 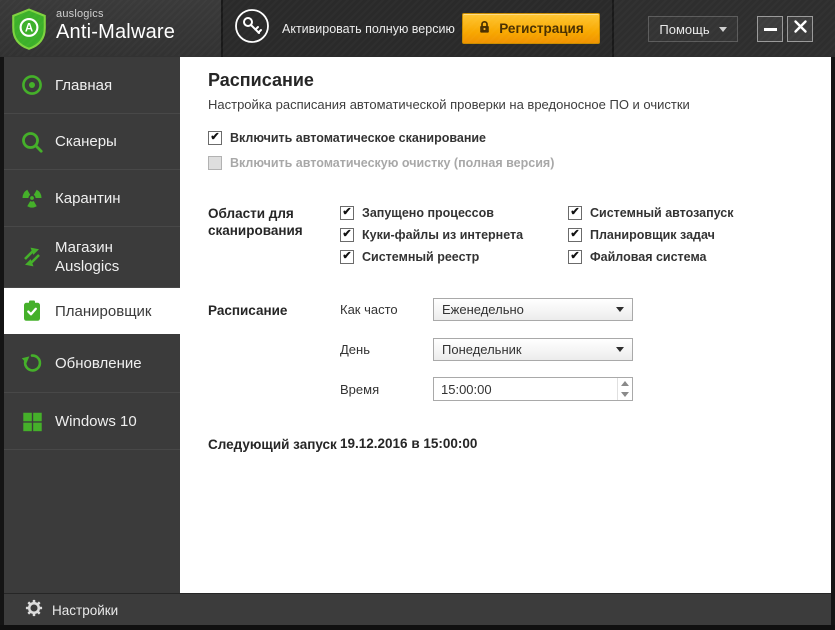 I want to click on svg-text: A, so click(x=29, y=29).